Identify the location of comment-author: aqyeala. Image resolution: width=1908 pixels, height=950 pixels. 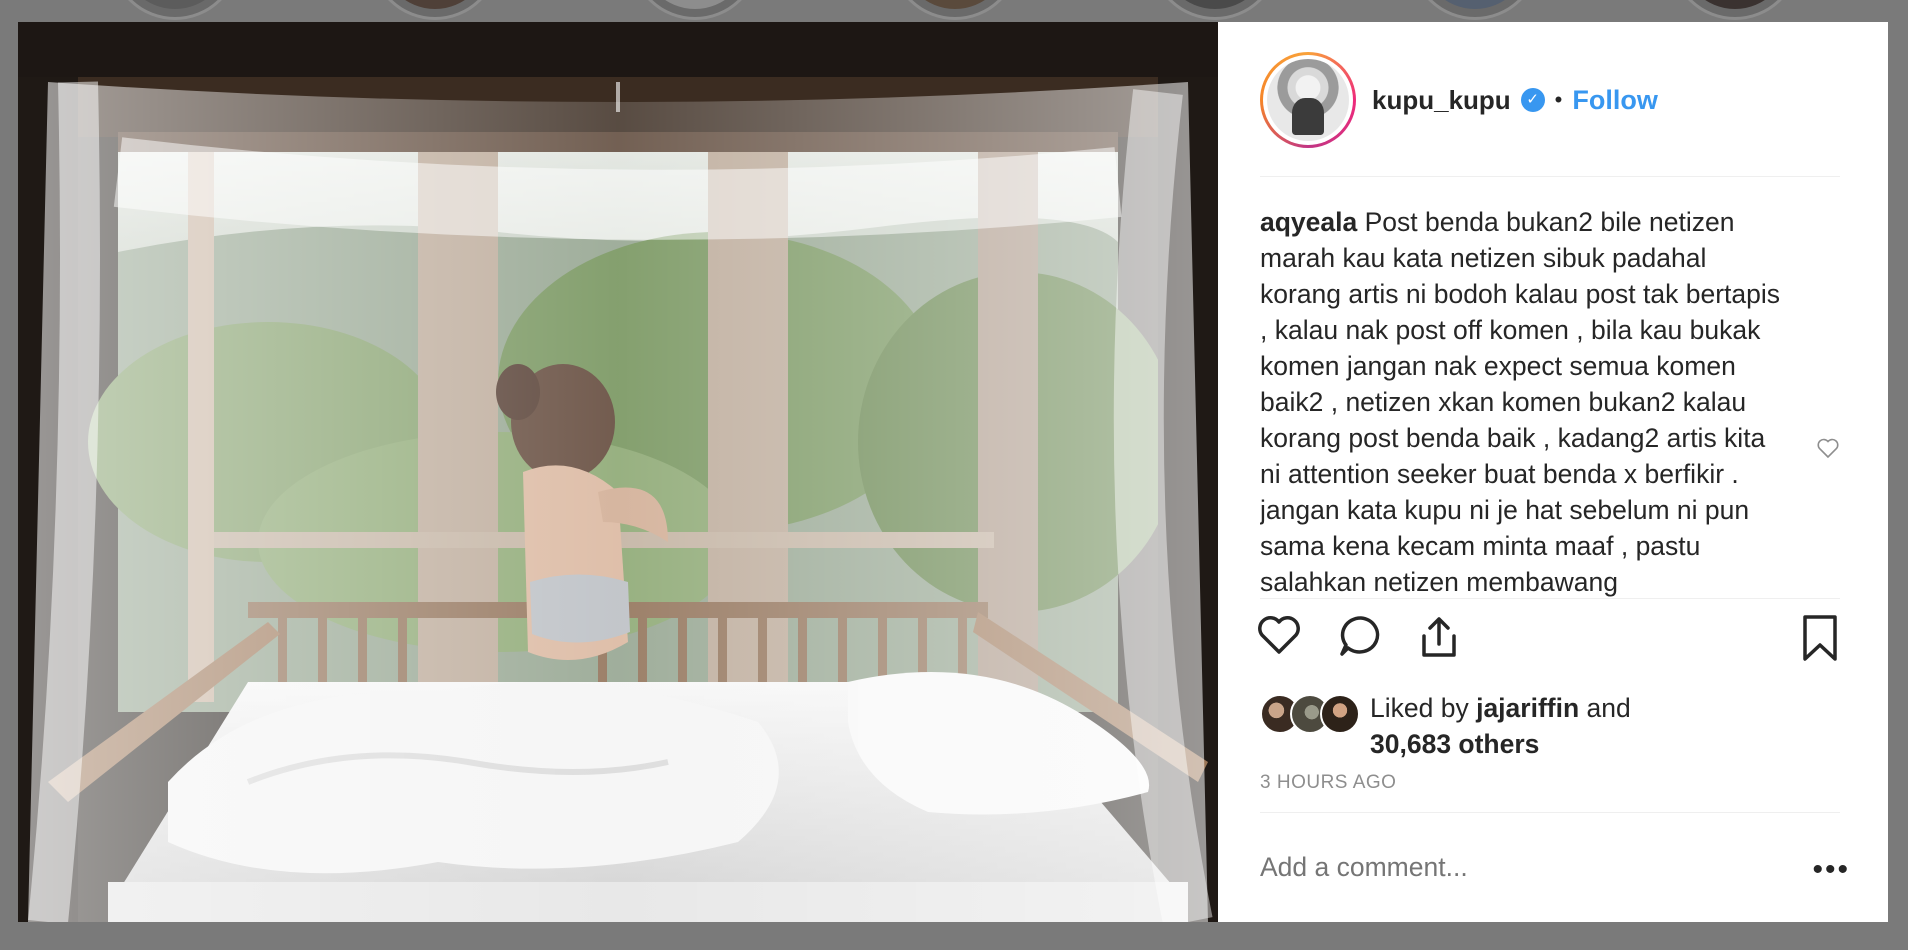
(1308, 222).